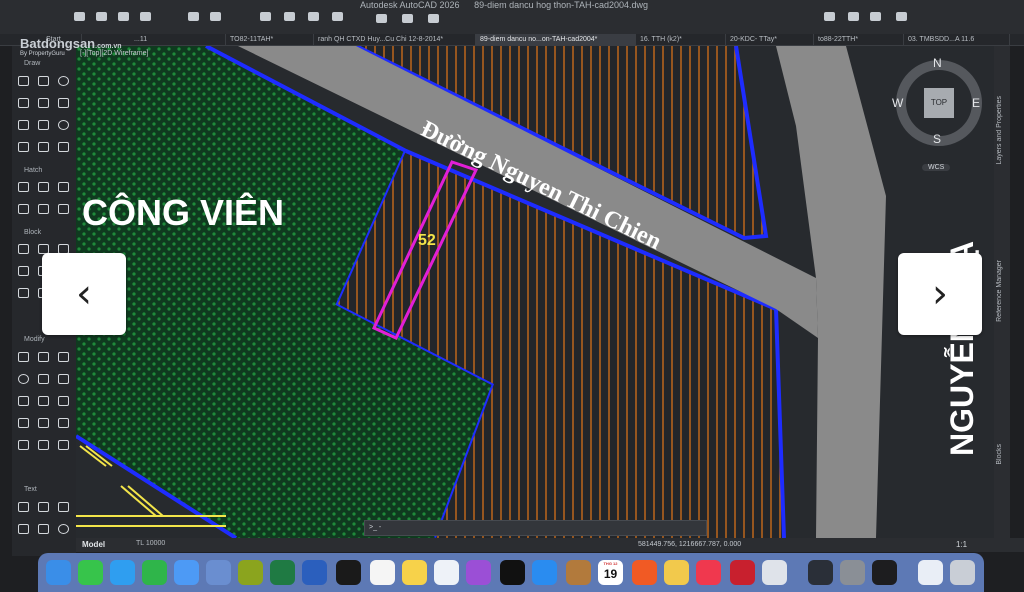  What do you see at coordinates (154, 572) in the screenshot?
I see `facetime-icon` at bounding box center [154, 572].